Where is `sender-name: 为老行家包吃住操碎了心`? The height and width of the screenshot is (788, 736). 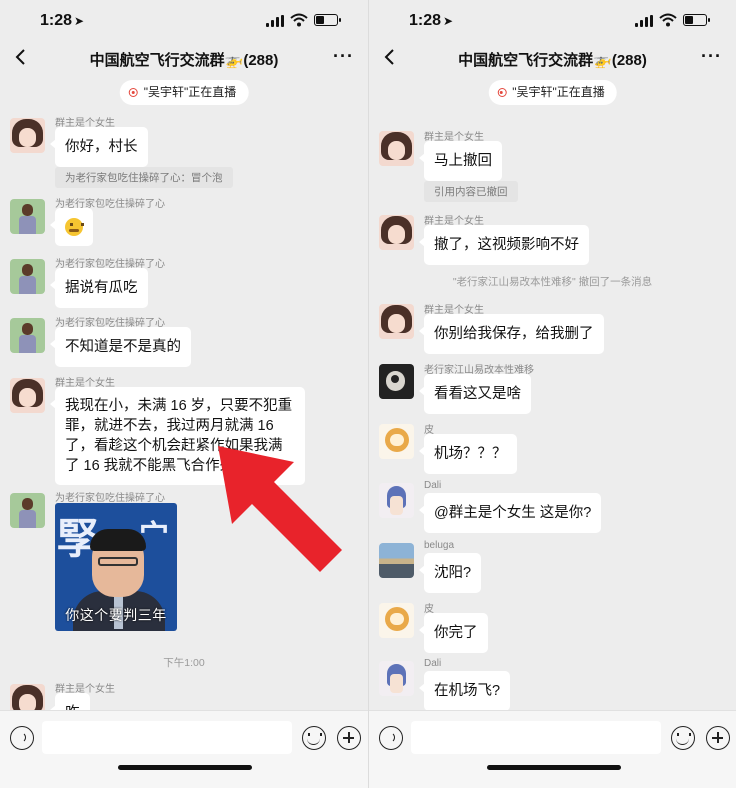 sender-name: 为老行家包吃住操碎了心 is located at coordinates (110, 498).